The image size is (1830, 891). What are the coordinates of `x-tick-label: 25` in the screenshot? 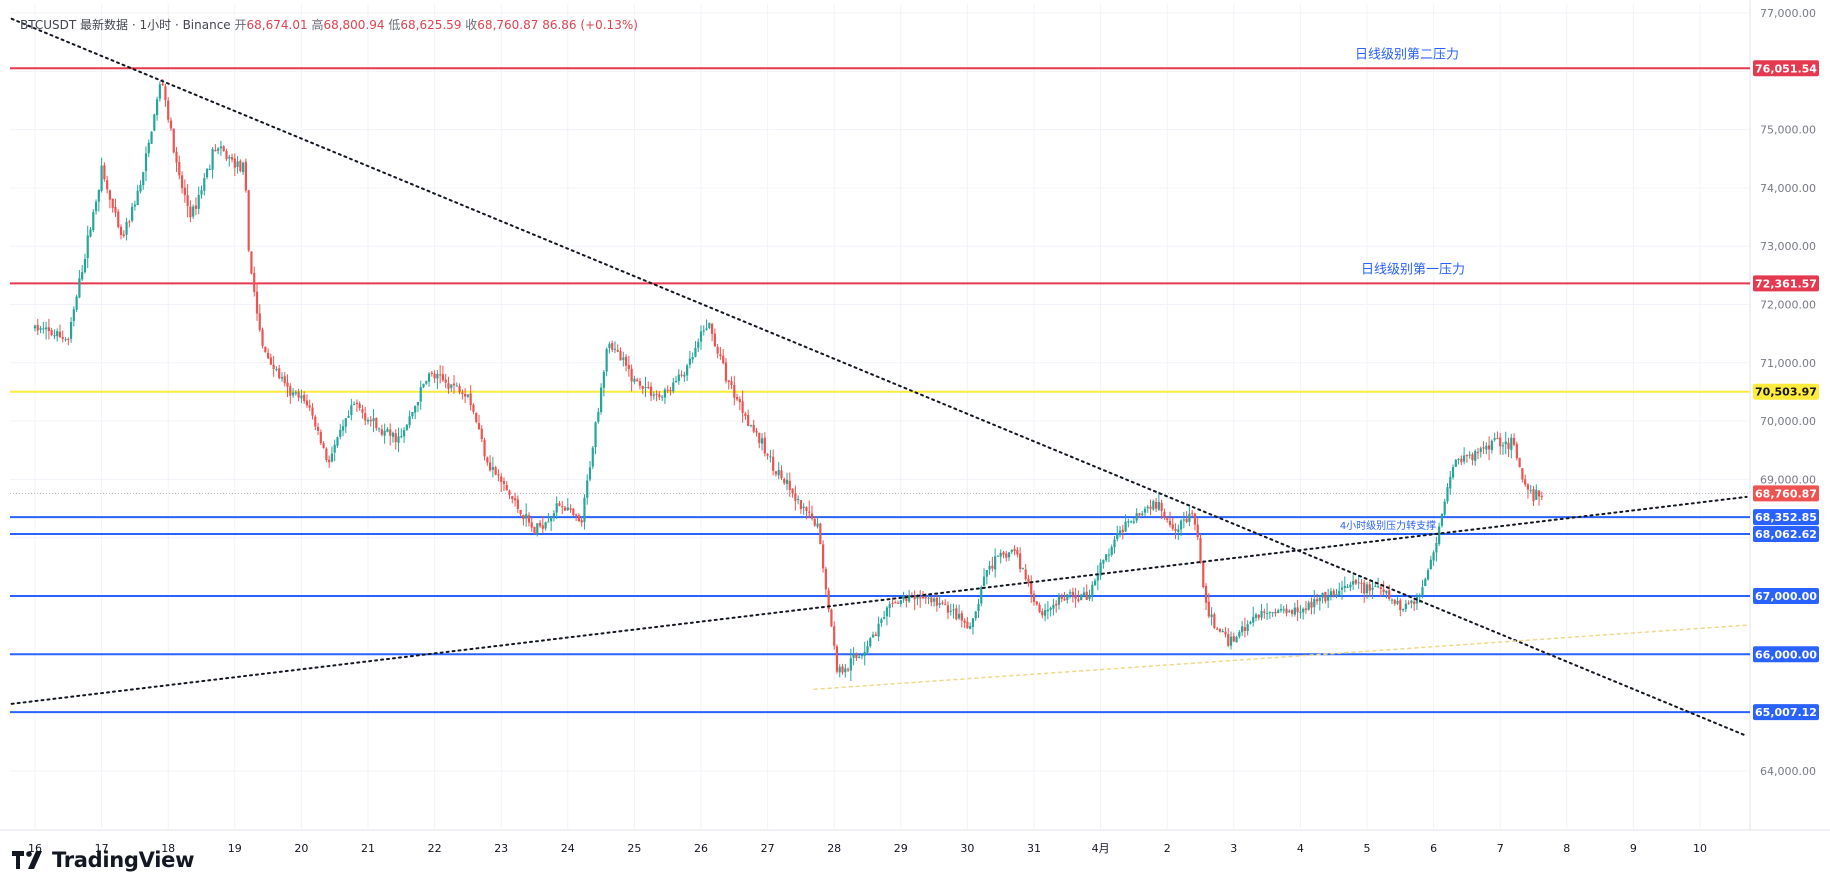 It's located at (634, 848).